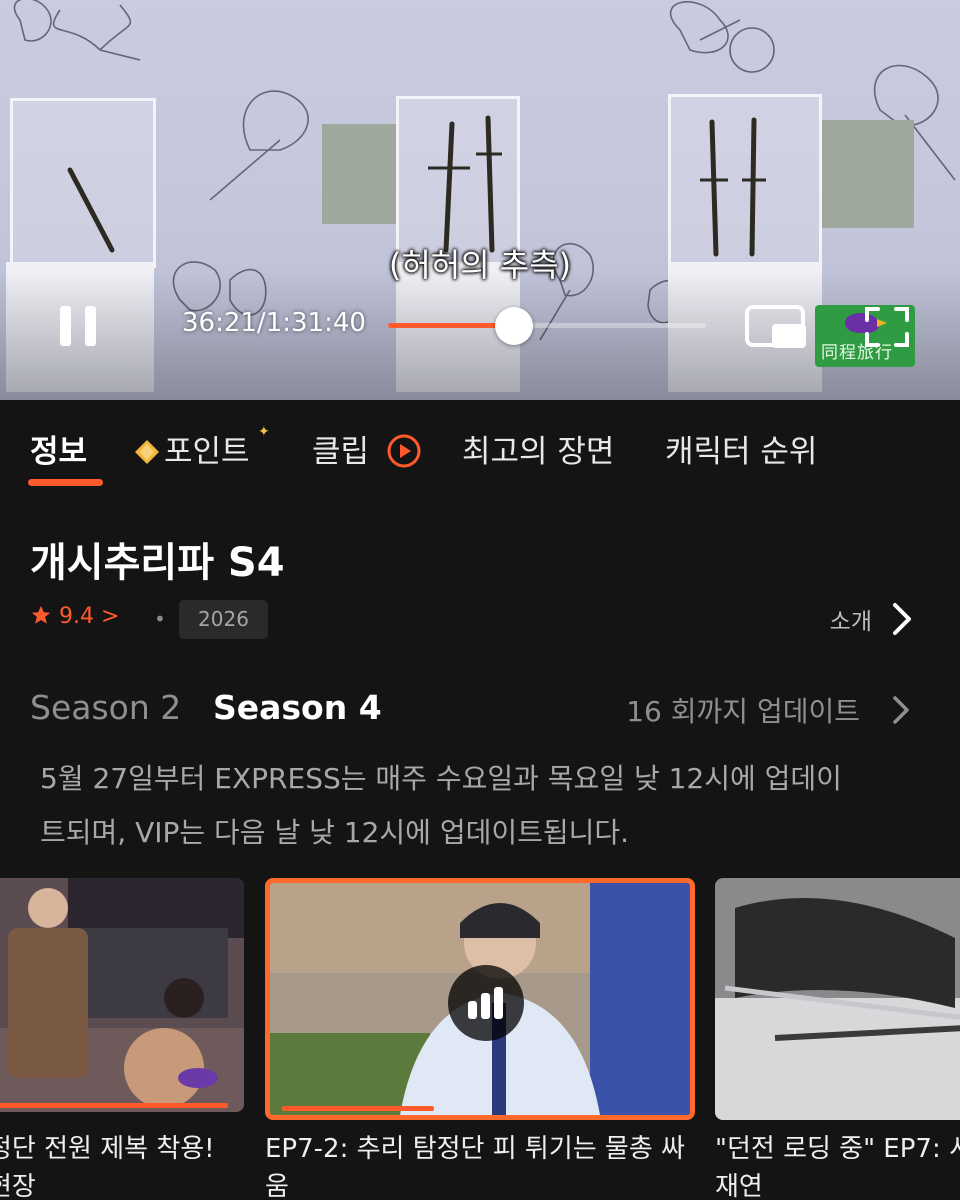 The image size is (960, 1200). What do you see at coordinates (41, 614) in the screenshot?
I see `star-icon` at bounding box center [41, 614].